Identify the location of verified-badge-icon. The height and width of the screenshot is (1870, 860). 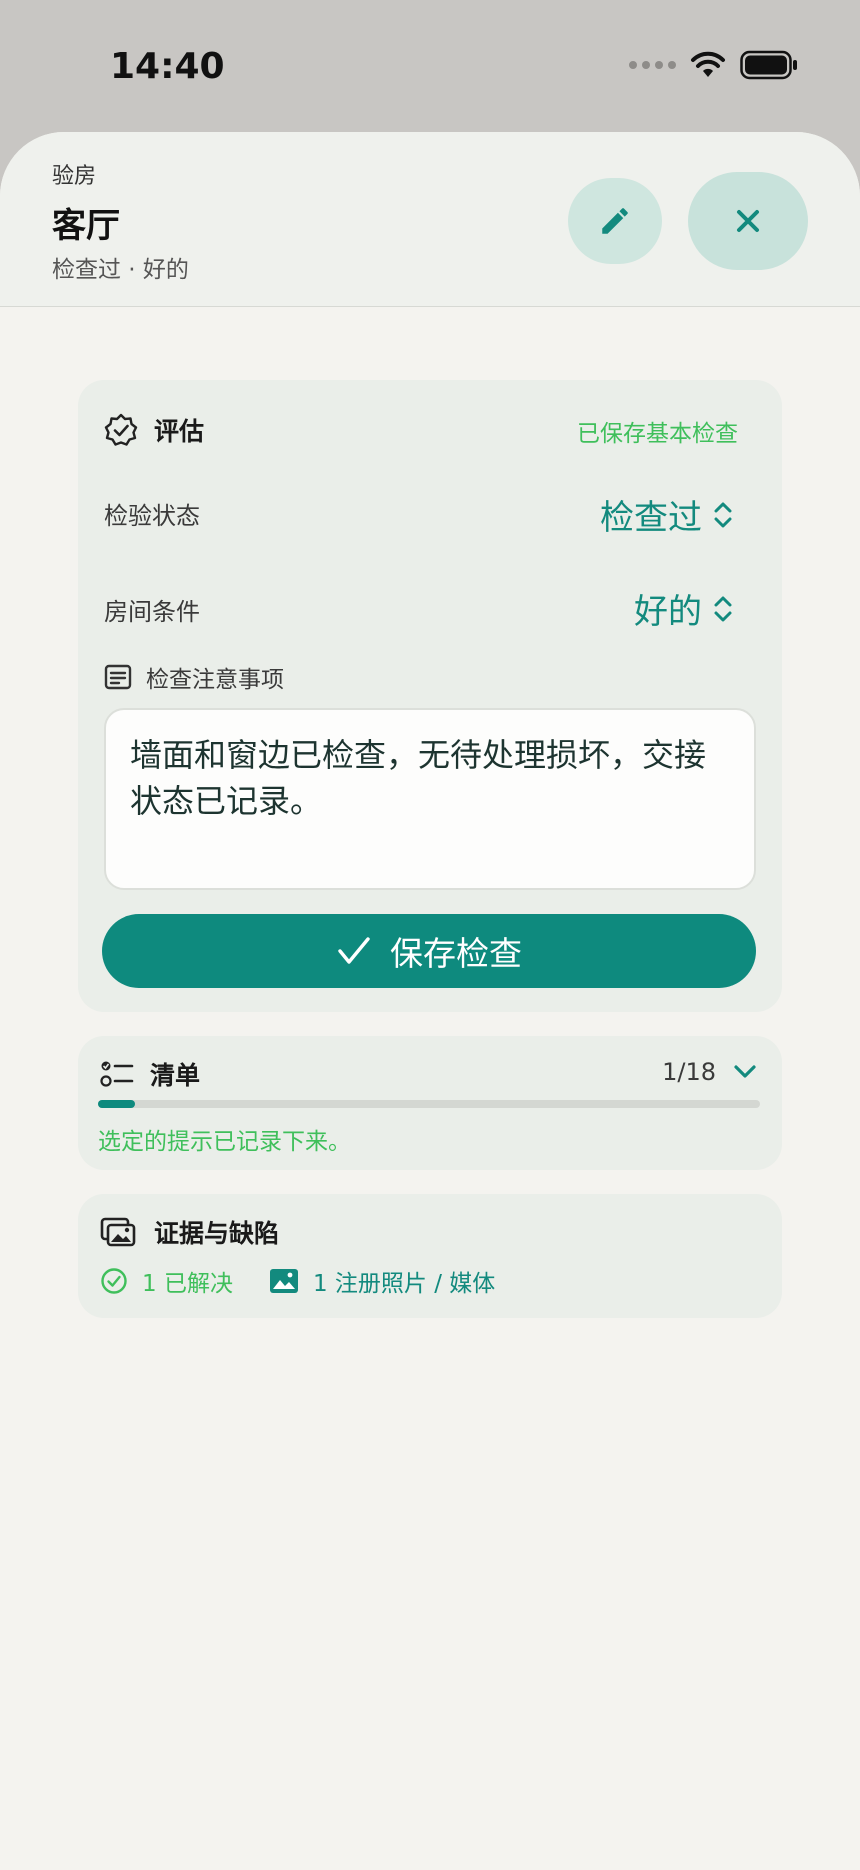
(121, 429).